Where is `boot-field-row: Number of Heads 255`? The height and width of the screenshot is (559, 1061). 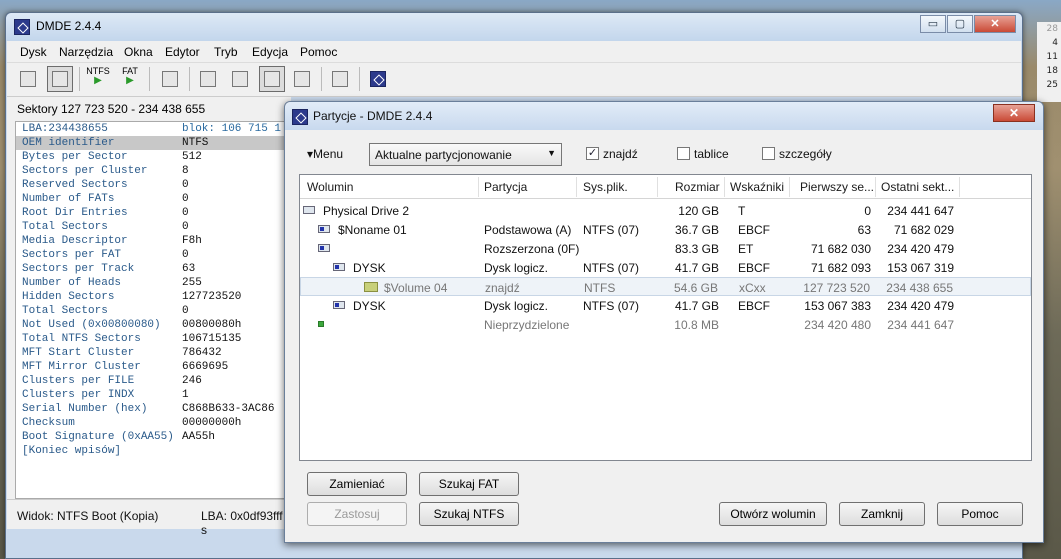
boot-field-row: Number of Heads 255 is located at coordinates (153, 283).